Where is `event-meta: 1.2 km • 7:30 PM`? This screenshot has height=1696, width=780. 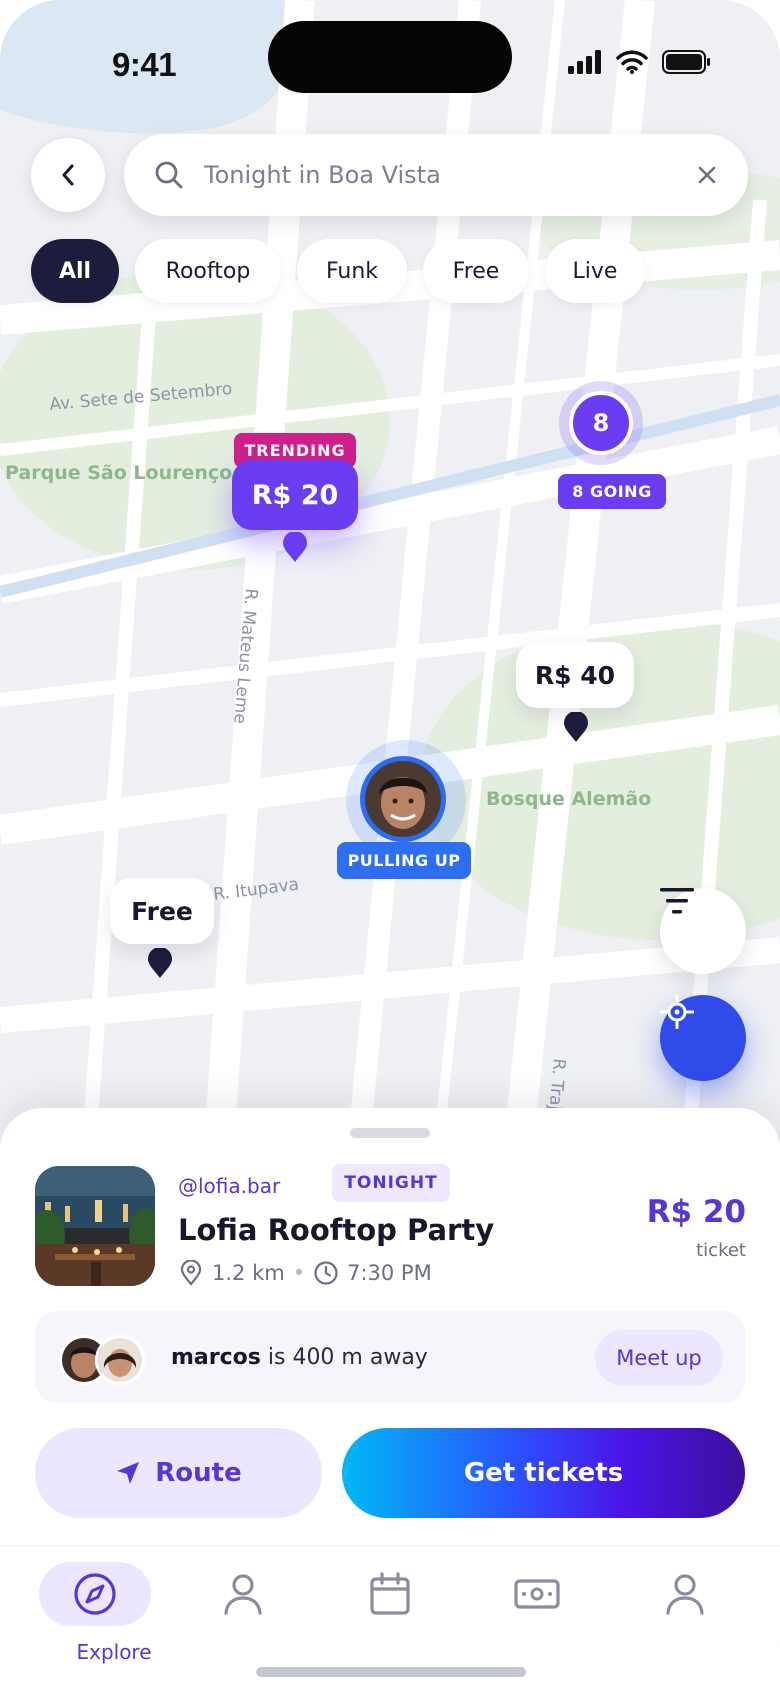
event-meta: 1.2 km • 7:30 PM is located at coordinates (306, 1273).